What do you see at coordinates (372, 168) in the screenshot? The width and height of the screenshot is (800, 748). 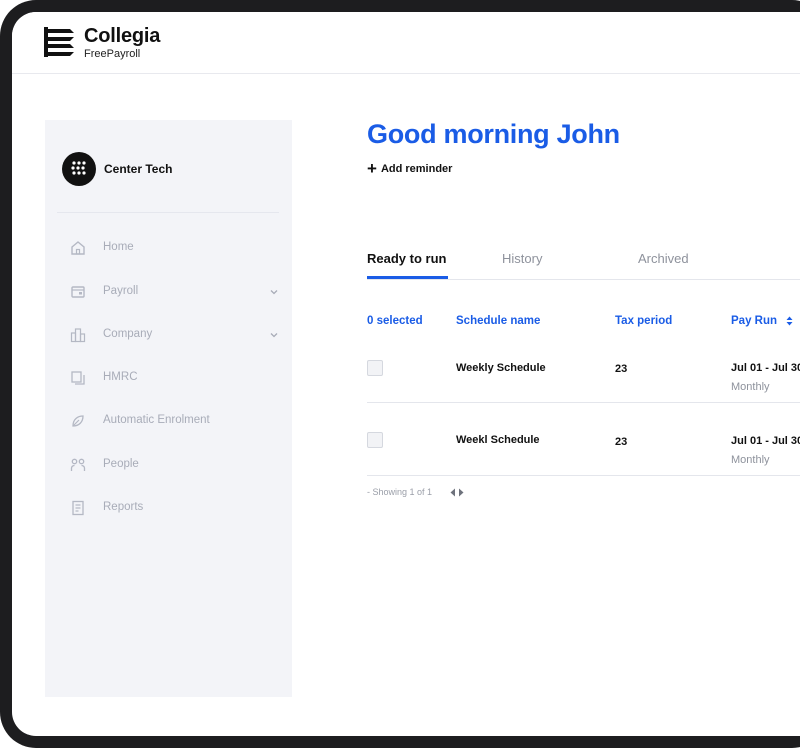 I see `plus-icon: +` at bounding box center [372, 168].